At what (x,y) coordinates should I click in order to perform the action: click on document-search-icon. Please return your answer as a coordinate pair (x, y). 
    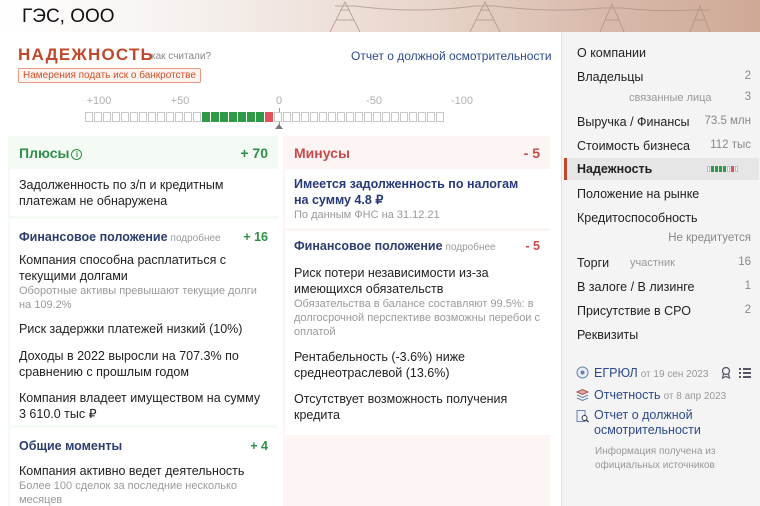
    Looking at the image, I should click on (582, 416).